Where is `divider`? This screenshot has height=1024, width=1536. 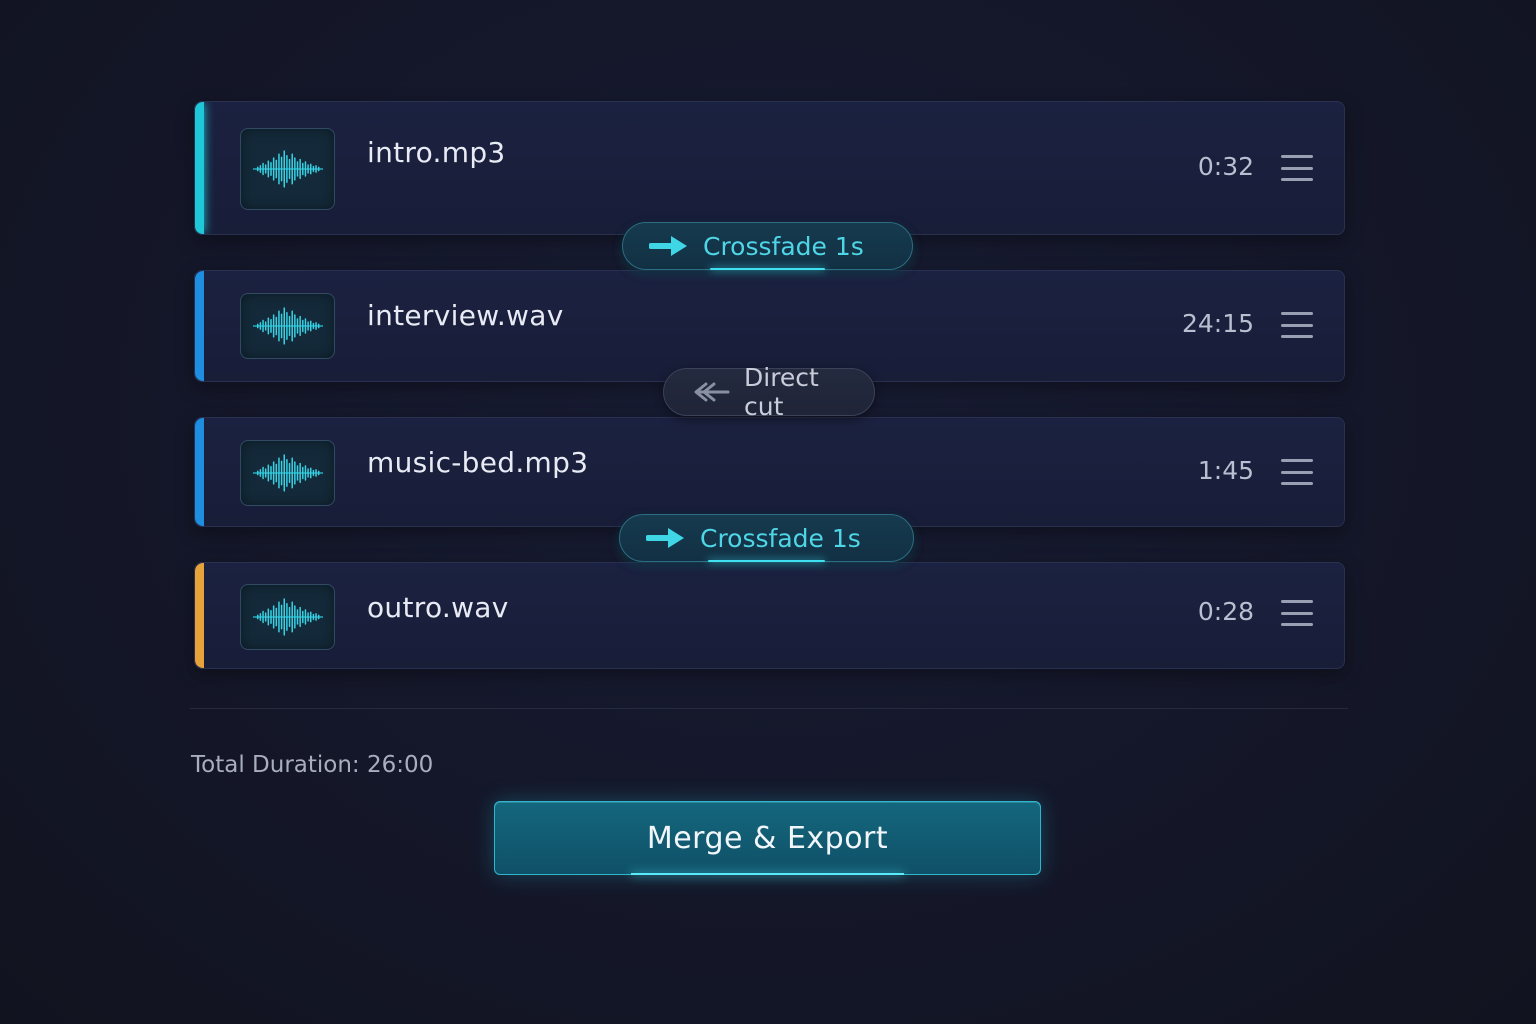
divider is located at coordinates (769, 708).